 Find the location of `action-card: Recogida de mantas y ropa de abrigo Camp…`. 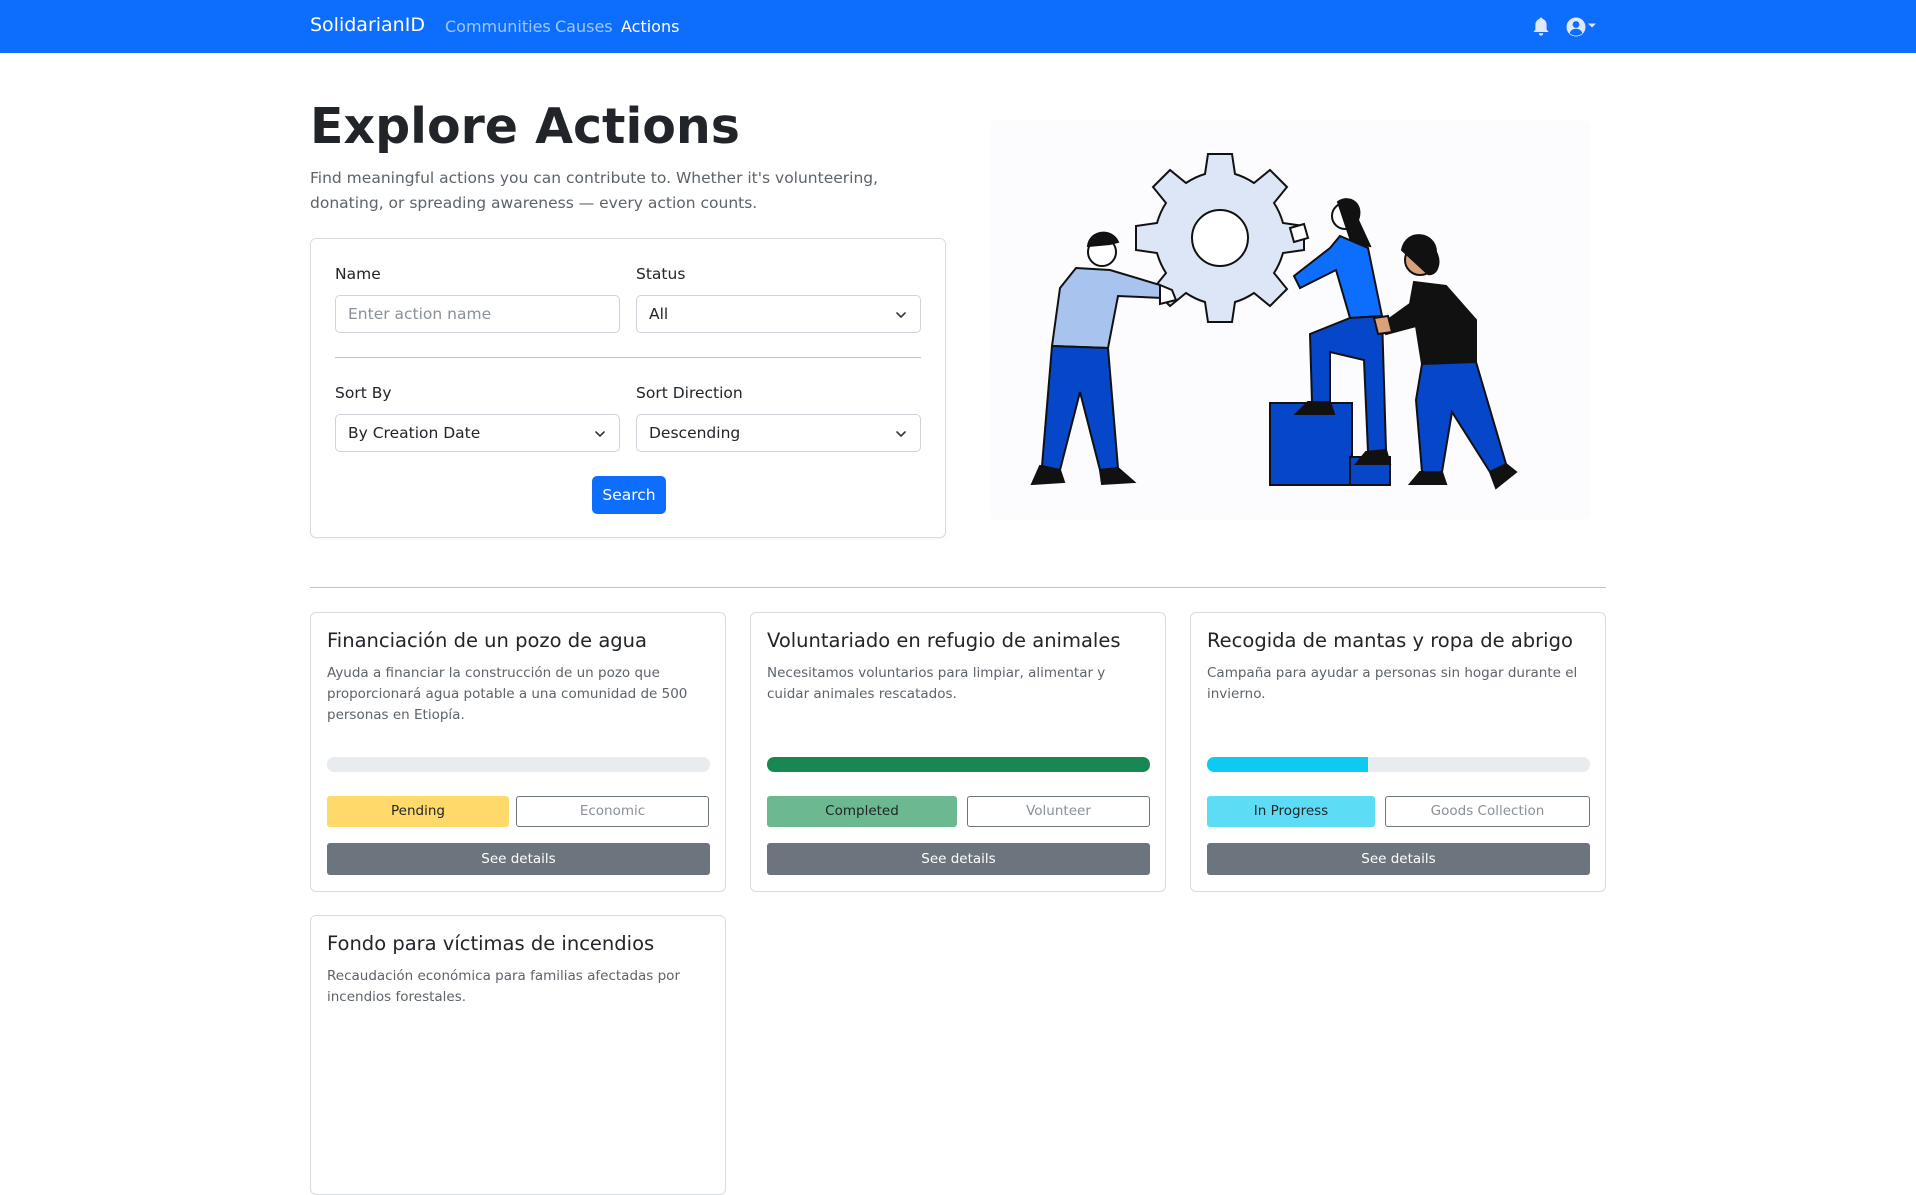

action-card: Recogida de mantas y ropa de abrigo Camp… is located at coordinates (1398, 752).